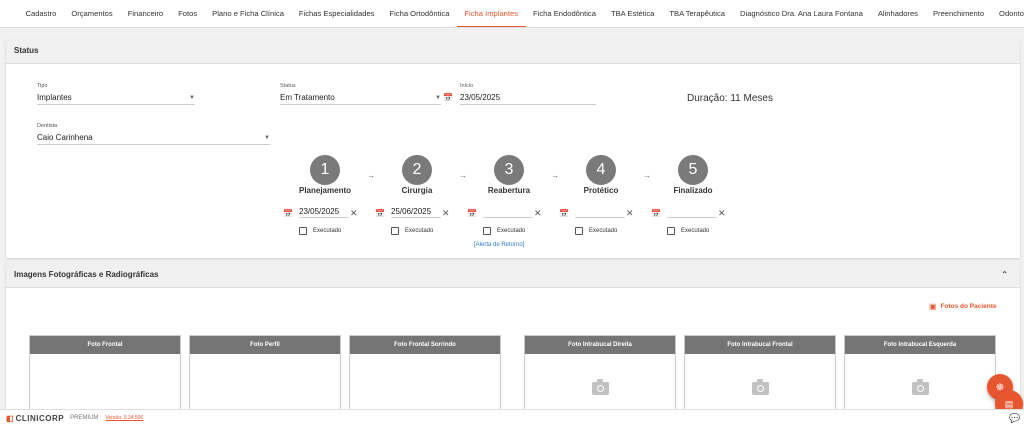 The width and height of the screenshot is (1024, 426). Describe the element at coordinates (697, 13) in the screenshot. I see `tab-10: TBA Terapêutica` at that location.